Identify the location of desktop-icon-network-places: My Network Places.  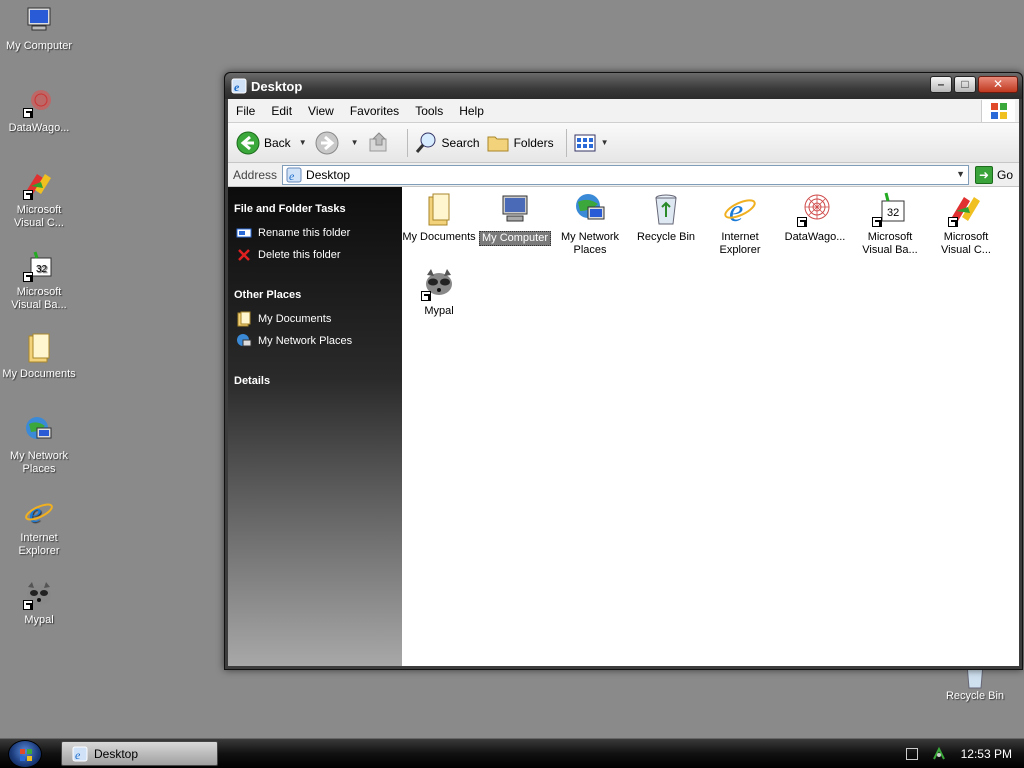
(39, 445).